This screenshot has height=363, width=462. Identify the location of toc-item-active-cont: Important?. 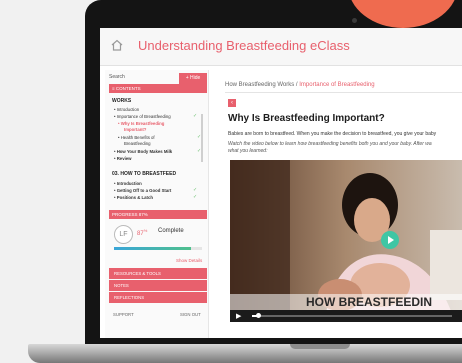
(135, 129).